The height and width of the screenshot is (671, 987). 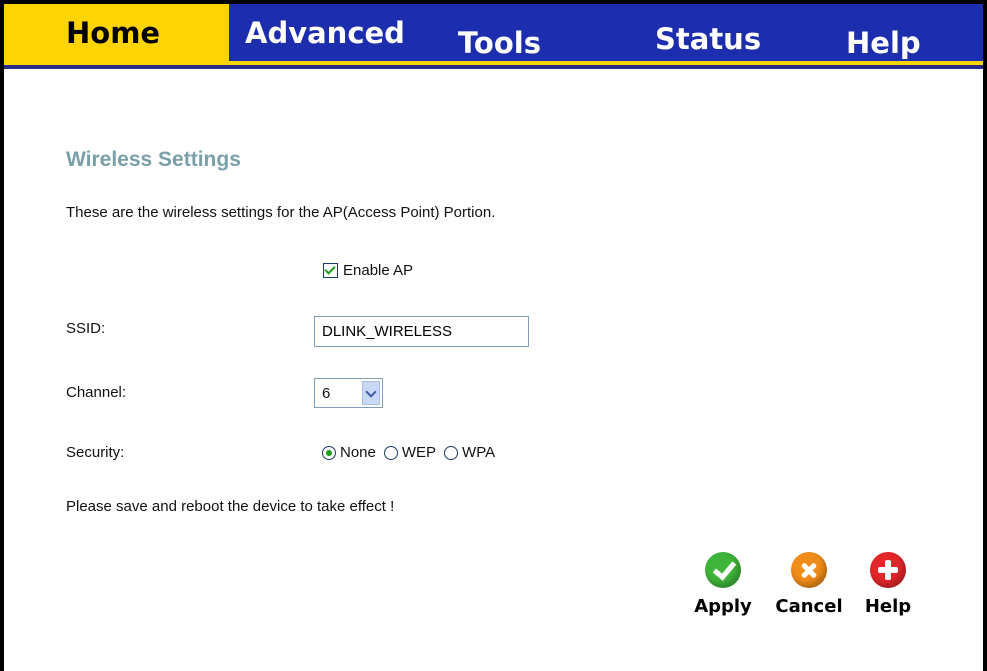 What do you see at coordinates (358, 452) in the screenshot?
I see `radio-none-label: None` at bounding box center [358, 452].